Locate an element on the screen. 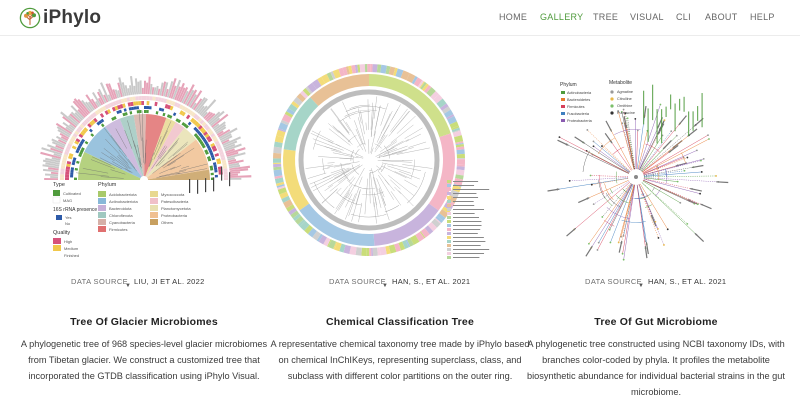 Image resolution: width=800 pixels, height=418 pixels. legend-swatch-firmicutes is located at coordinates (102, 229).